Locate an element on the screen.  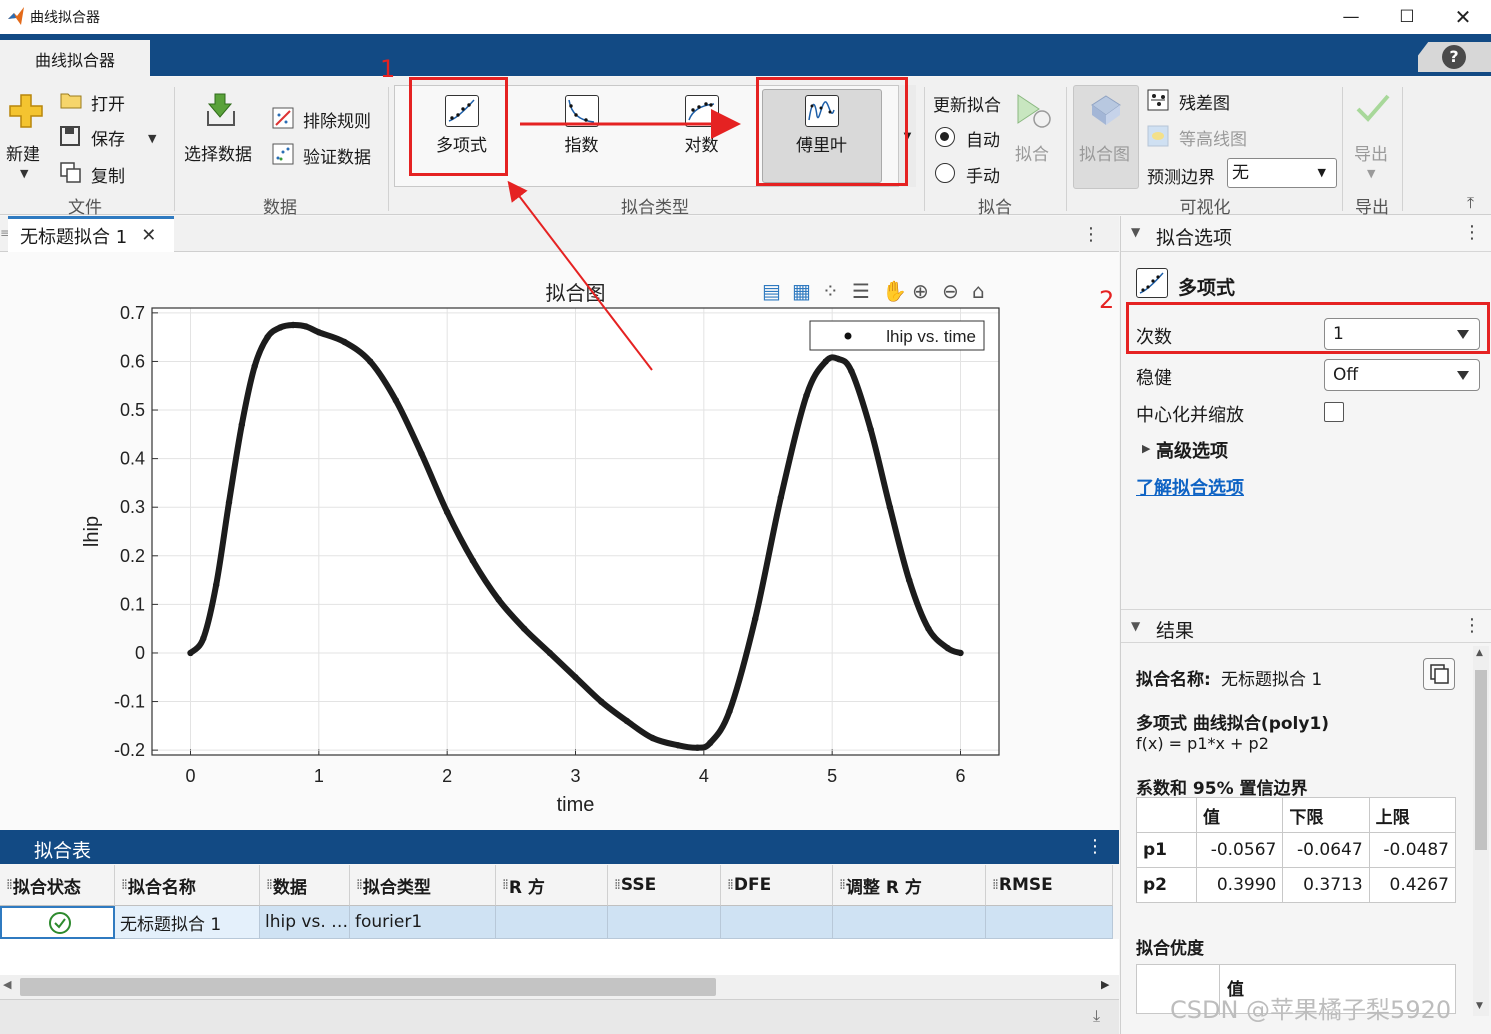
fit-play-icon is located at coordinates (1034, 111).